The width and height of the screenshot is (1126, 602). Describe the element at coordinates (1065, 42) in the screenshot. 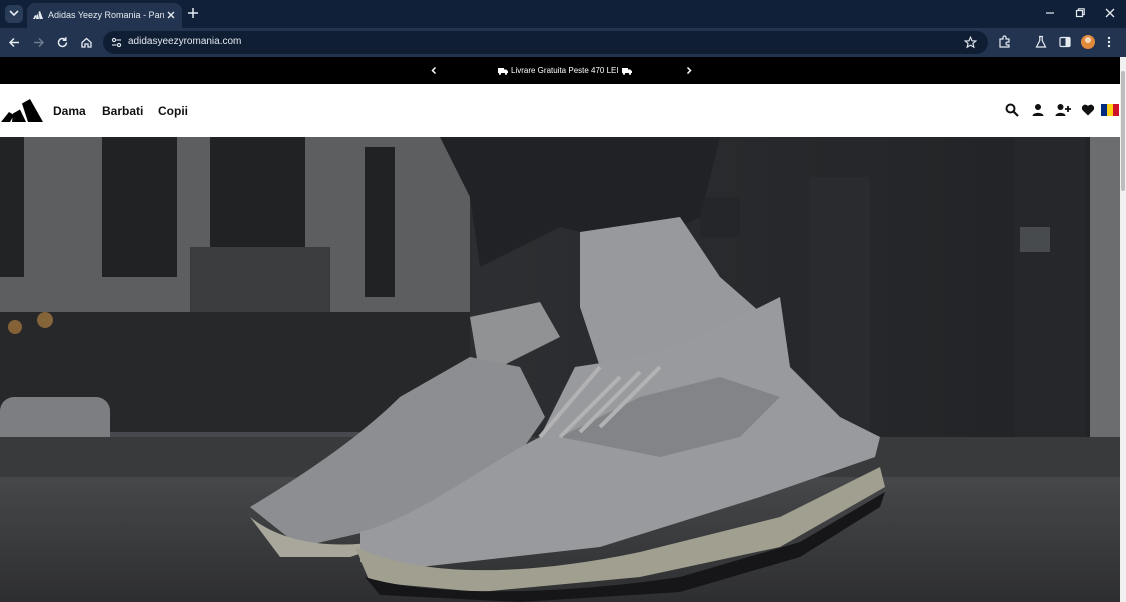

I see `side-panel-icon` at that location.